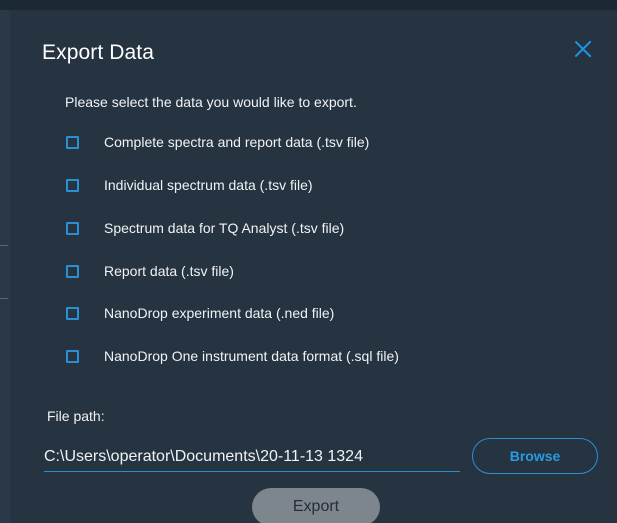 This screenshot has height=523, width=617. Describe the element at coordinates (72, 356) in the screenshot. I see `checkbox-instrument-data` at that location.